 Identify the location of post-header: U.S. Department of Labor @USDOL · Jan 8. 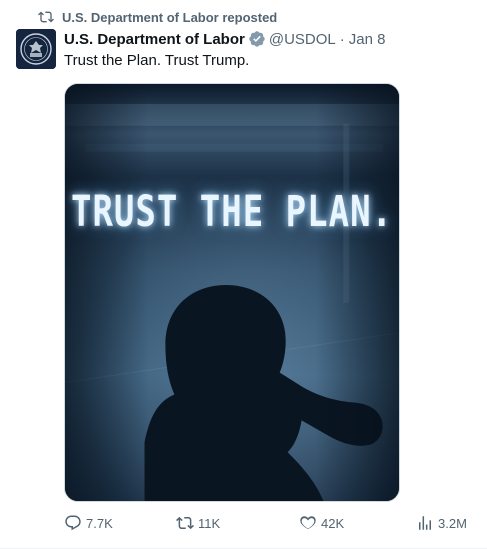
(224, 39).